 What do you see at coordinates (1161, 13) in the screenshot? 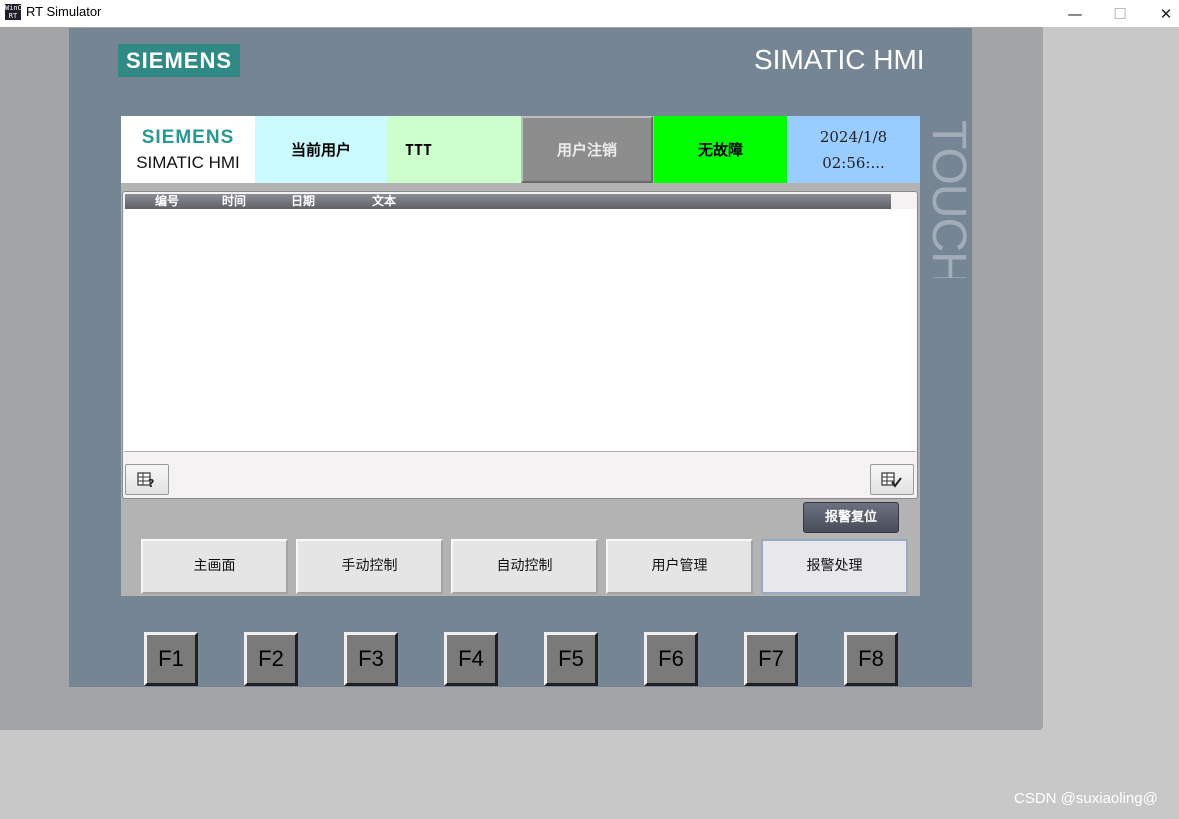
I see `close-button: ✕` at bounding box center [1161, 13].